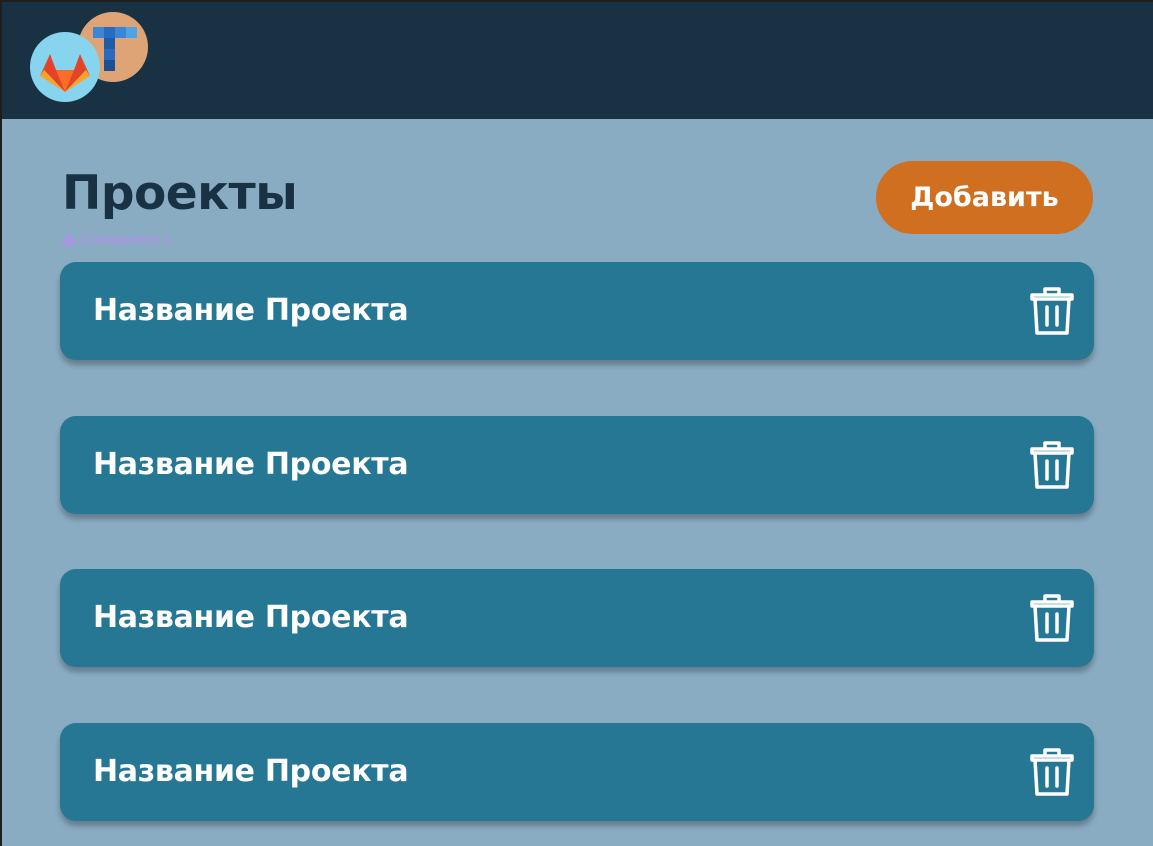 Image resolution: width=1153 pixels, height=846 pixels. I want to click on page-title: Проекты, so click(180, 193).